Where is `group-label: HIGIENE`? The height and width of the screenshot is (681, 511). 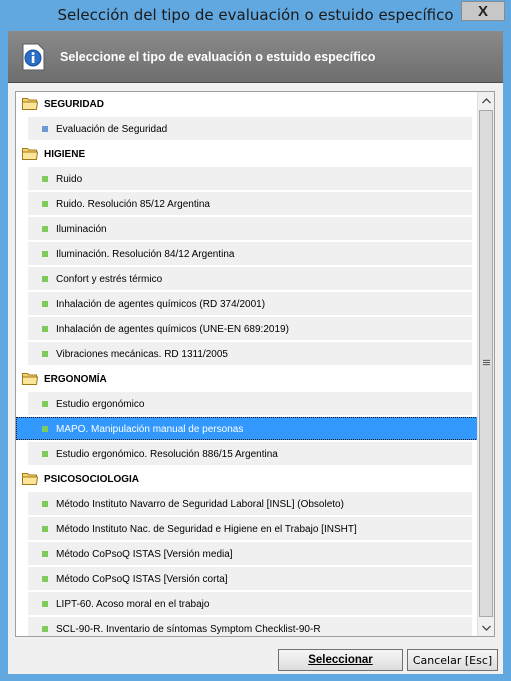
group-label: HIGIENE is located at coordinates (65, 154).